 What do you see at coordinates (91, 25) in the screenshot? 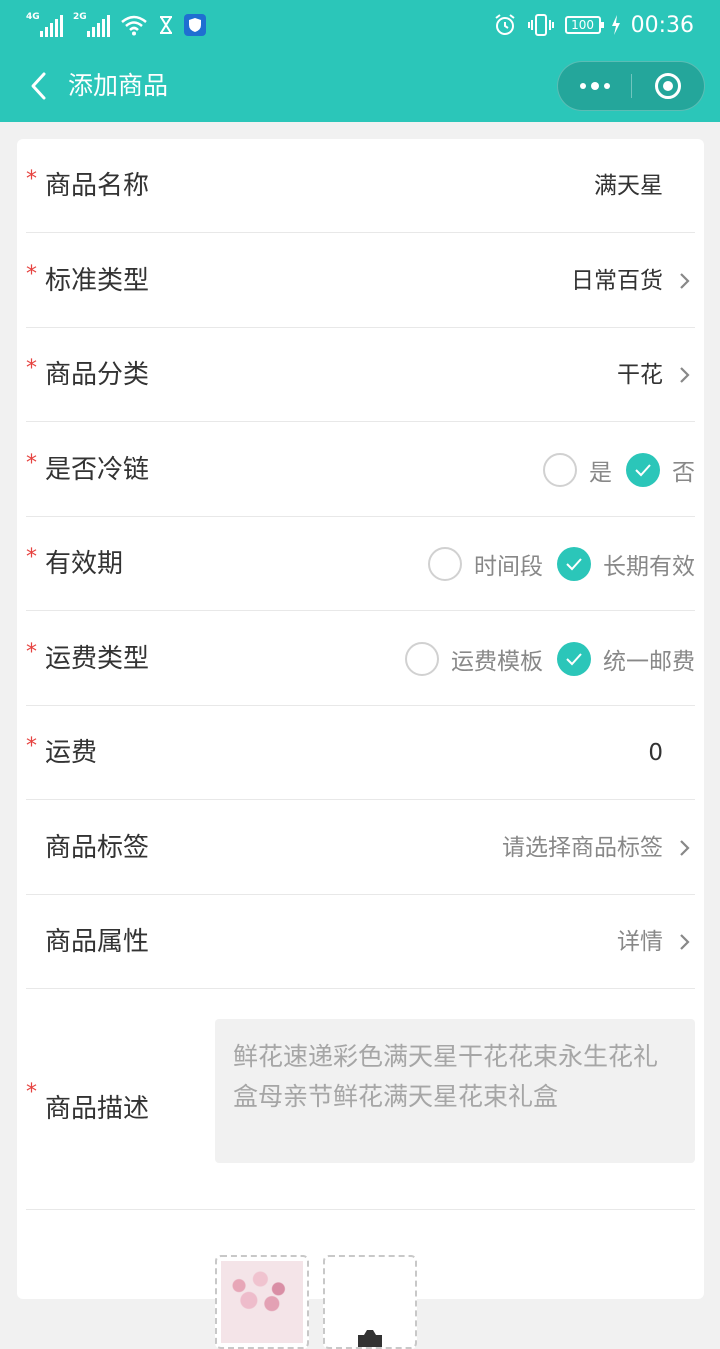
I see `signal-icon: 2G` at bounding box center [91, 25].